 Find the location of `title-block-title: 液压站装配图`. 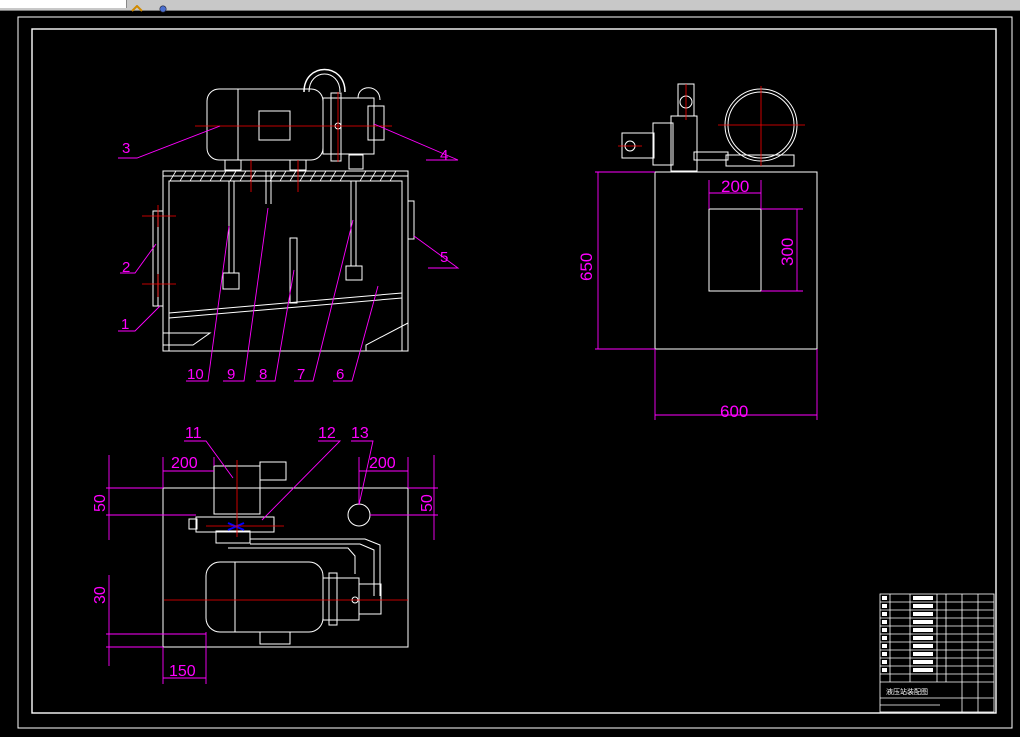

title-block-title: 液压站装配图 is located at coordinates (907, 691).